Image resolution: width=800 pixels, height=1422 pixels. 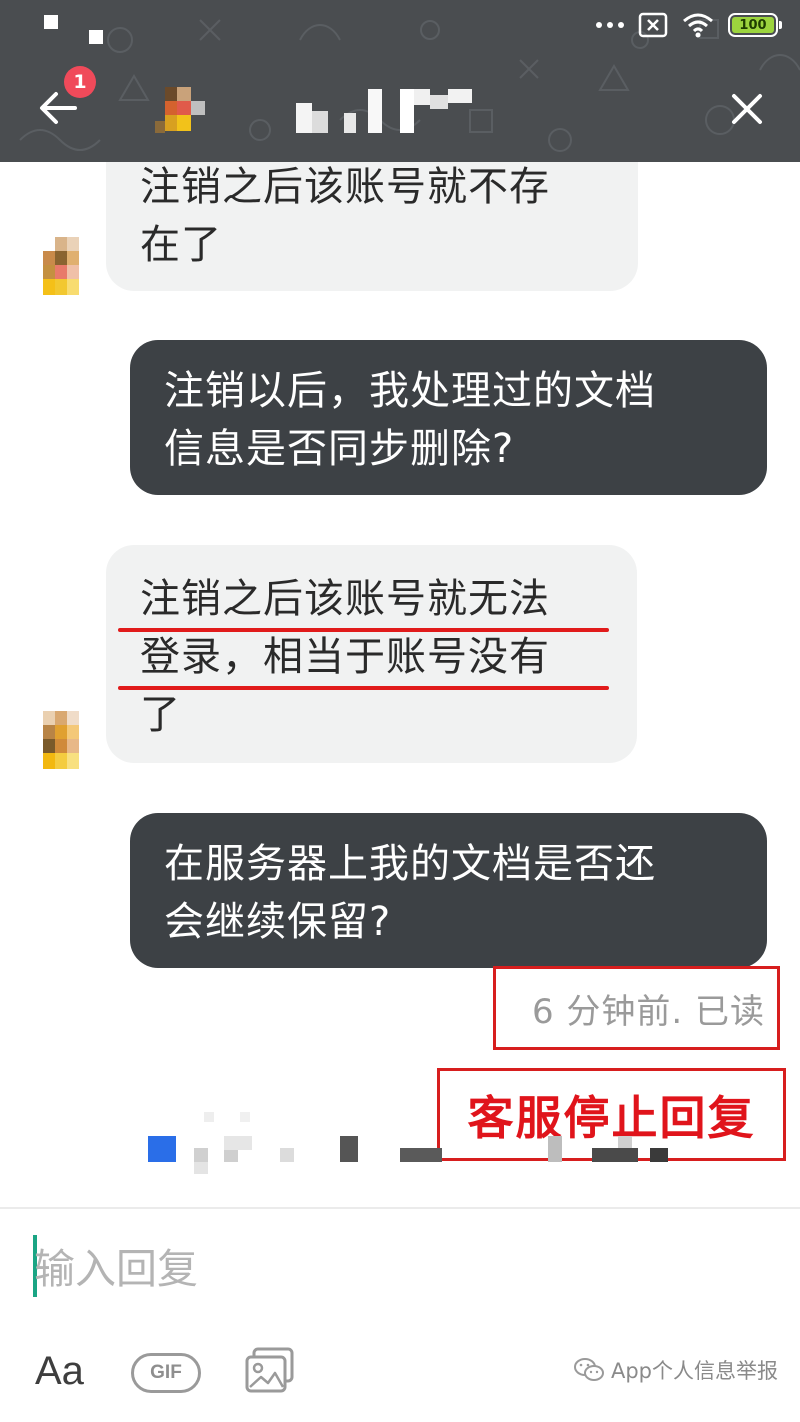 I want to click on wifi-icon, so click(x=698, y=25).